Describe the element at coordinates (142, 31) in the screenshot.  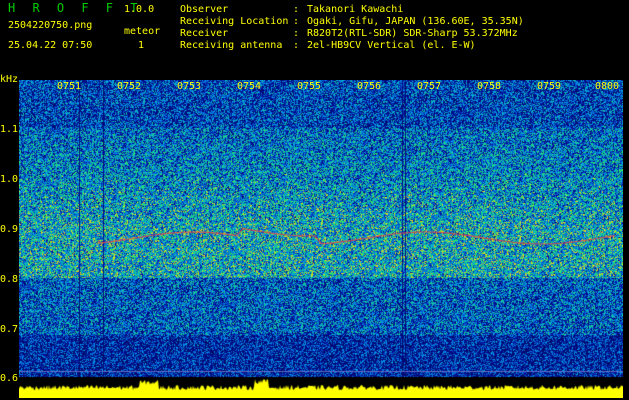
I see `meteor-label: meteor` at that location.